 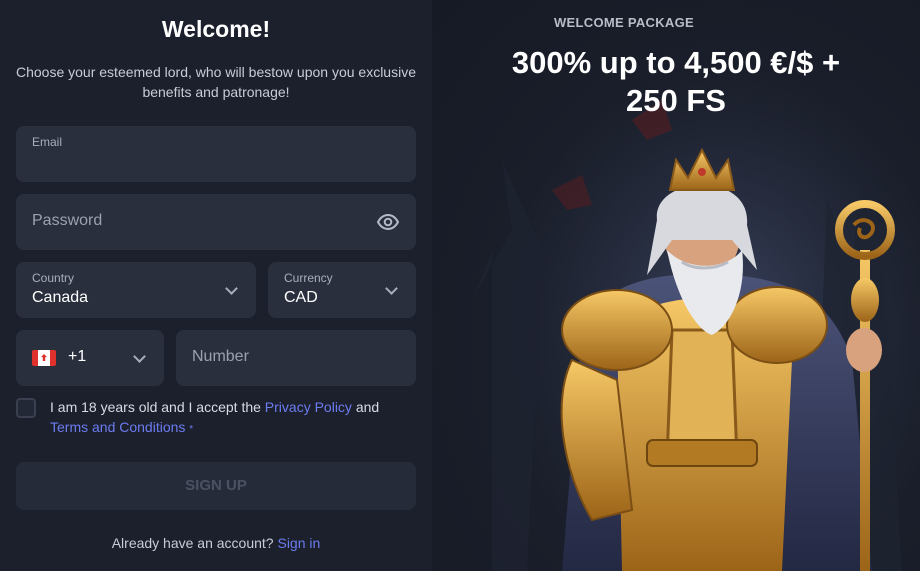 I want to click on phone-country-code-select: +1, so click(x=90, y=358).